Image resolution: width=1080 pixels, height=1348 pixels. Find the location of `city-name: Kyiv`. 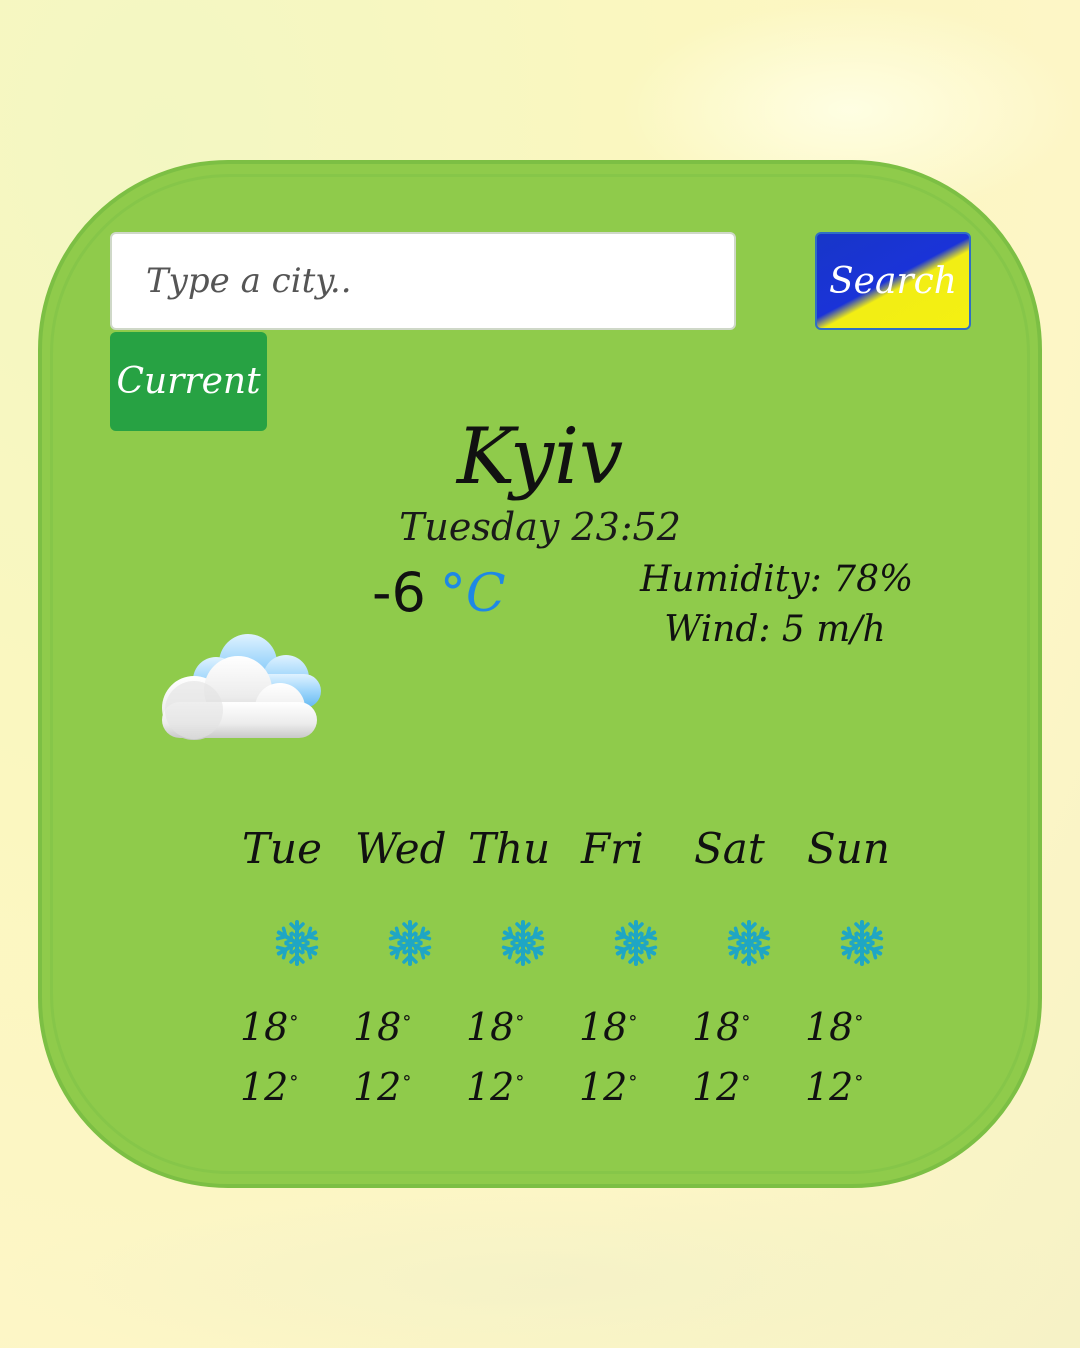

city-name: Kyiv is located at coordinates (540, 457).